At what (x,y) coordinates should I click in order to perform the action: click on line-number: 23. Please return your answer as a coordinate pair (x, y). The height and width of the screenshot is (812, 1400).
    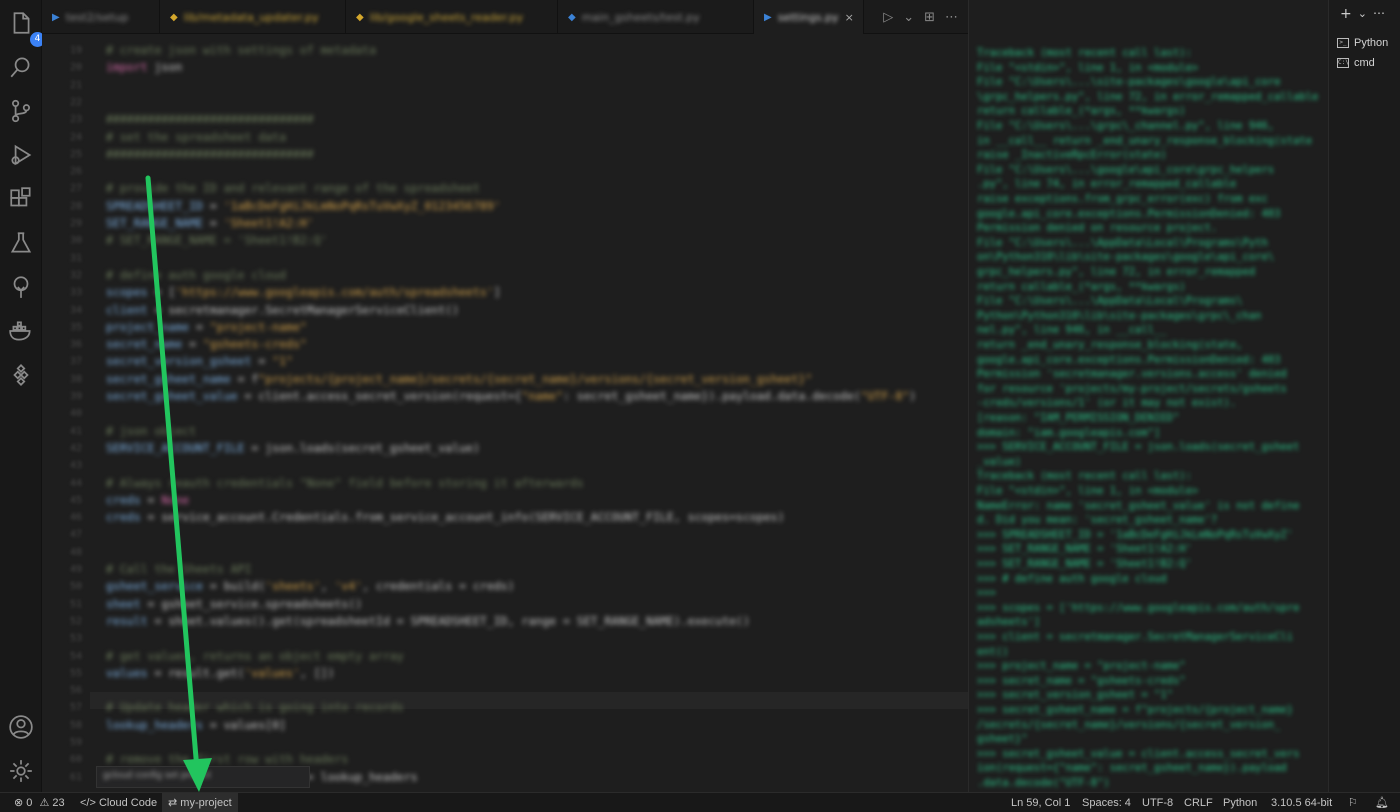
    Looking at the image, I should click on (75, 120).